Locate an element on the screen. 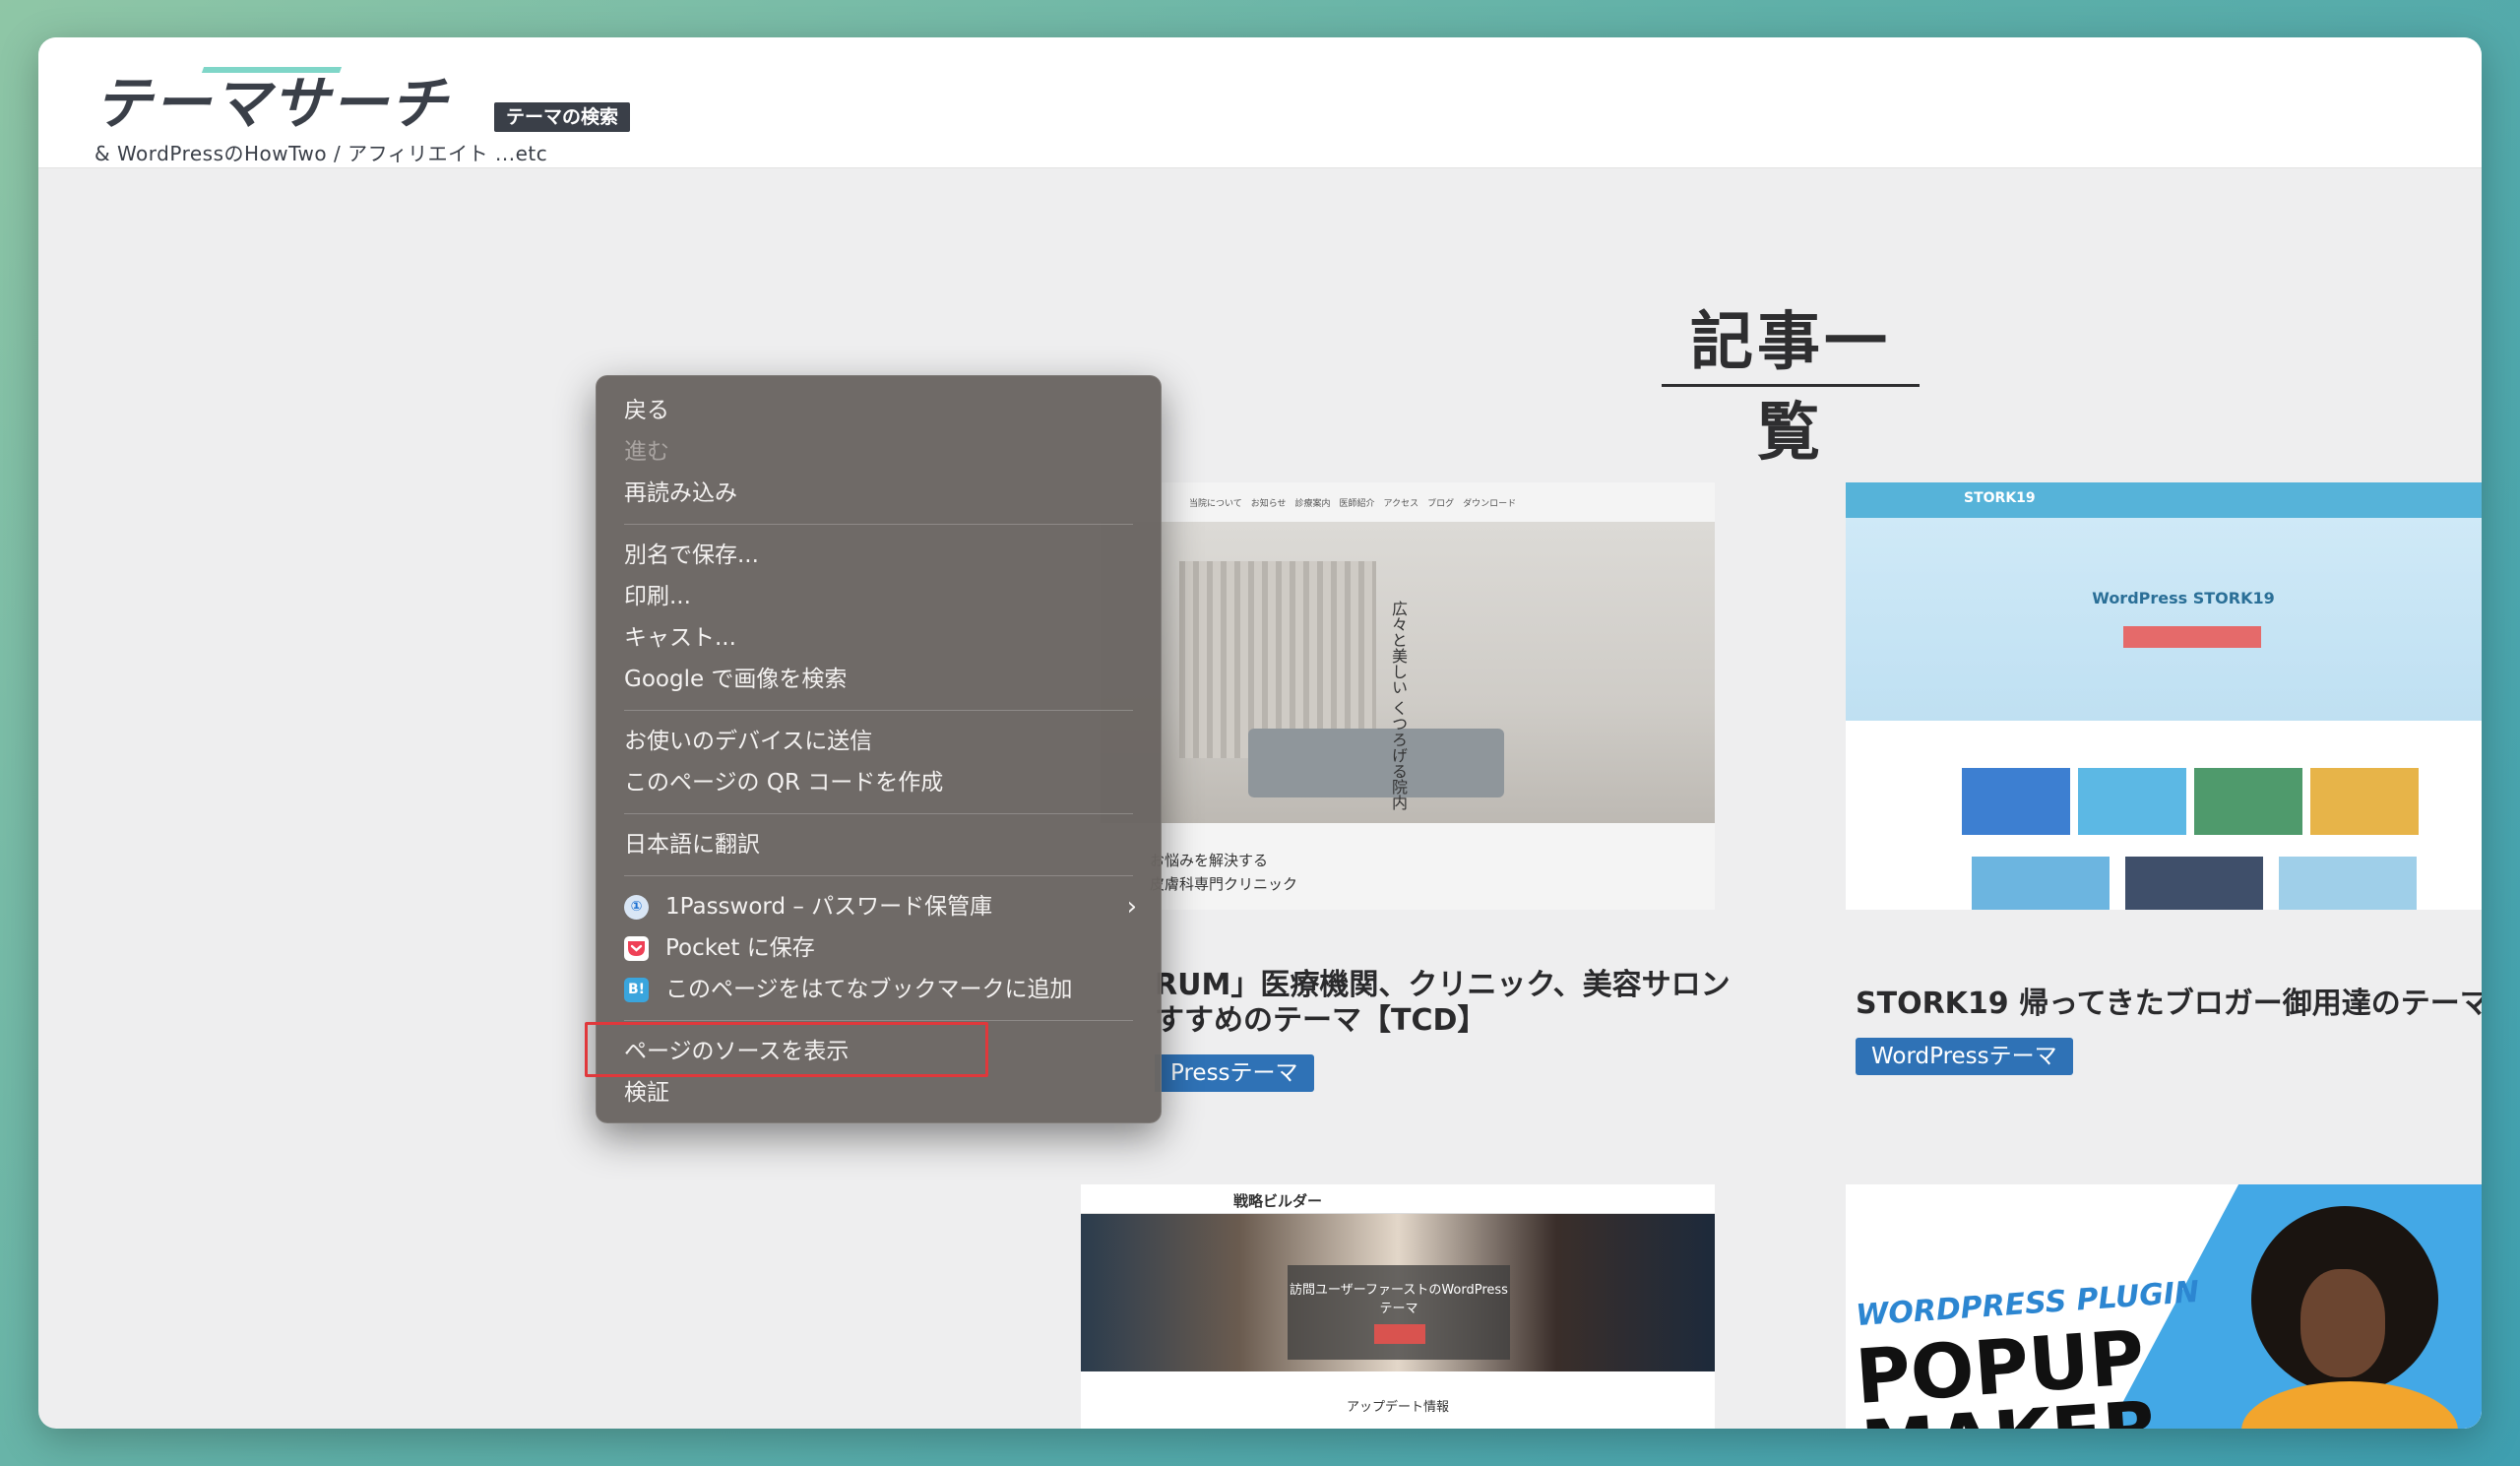  menu-item-send-to-devices: お使いのデバイスに送信 is located at coordinates (879, 742).